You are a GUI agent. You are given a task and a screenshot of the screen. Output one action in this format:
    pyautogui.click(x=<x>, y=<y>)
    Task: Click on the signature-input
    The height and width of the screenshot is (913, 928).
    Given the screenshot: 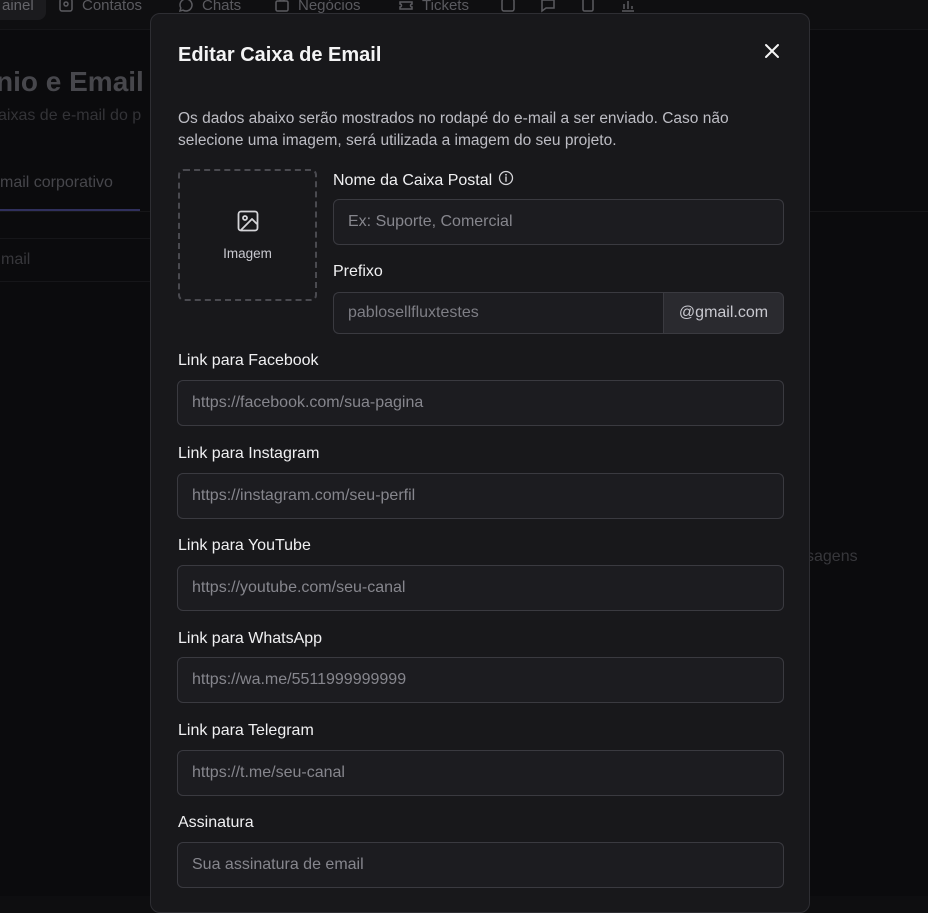 What is the action you would take?
    pyautogui.click(x=480, y=865)
    